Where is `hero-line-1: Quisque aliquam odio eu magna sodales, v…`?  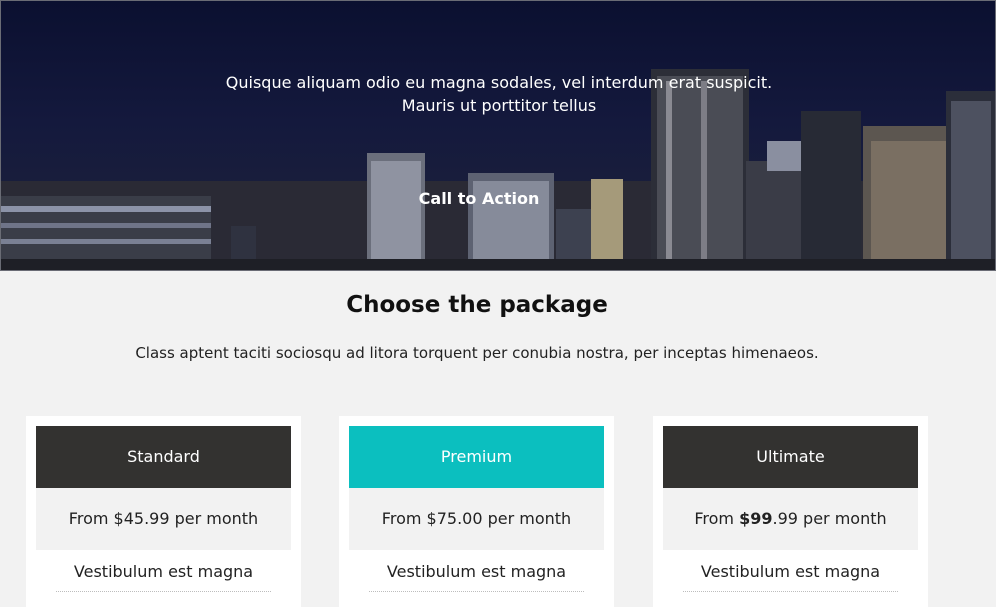 hero-line-1: Quisque aliquam odio eu magna sodales, v… is located at coordinates (499, 82).